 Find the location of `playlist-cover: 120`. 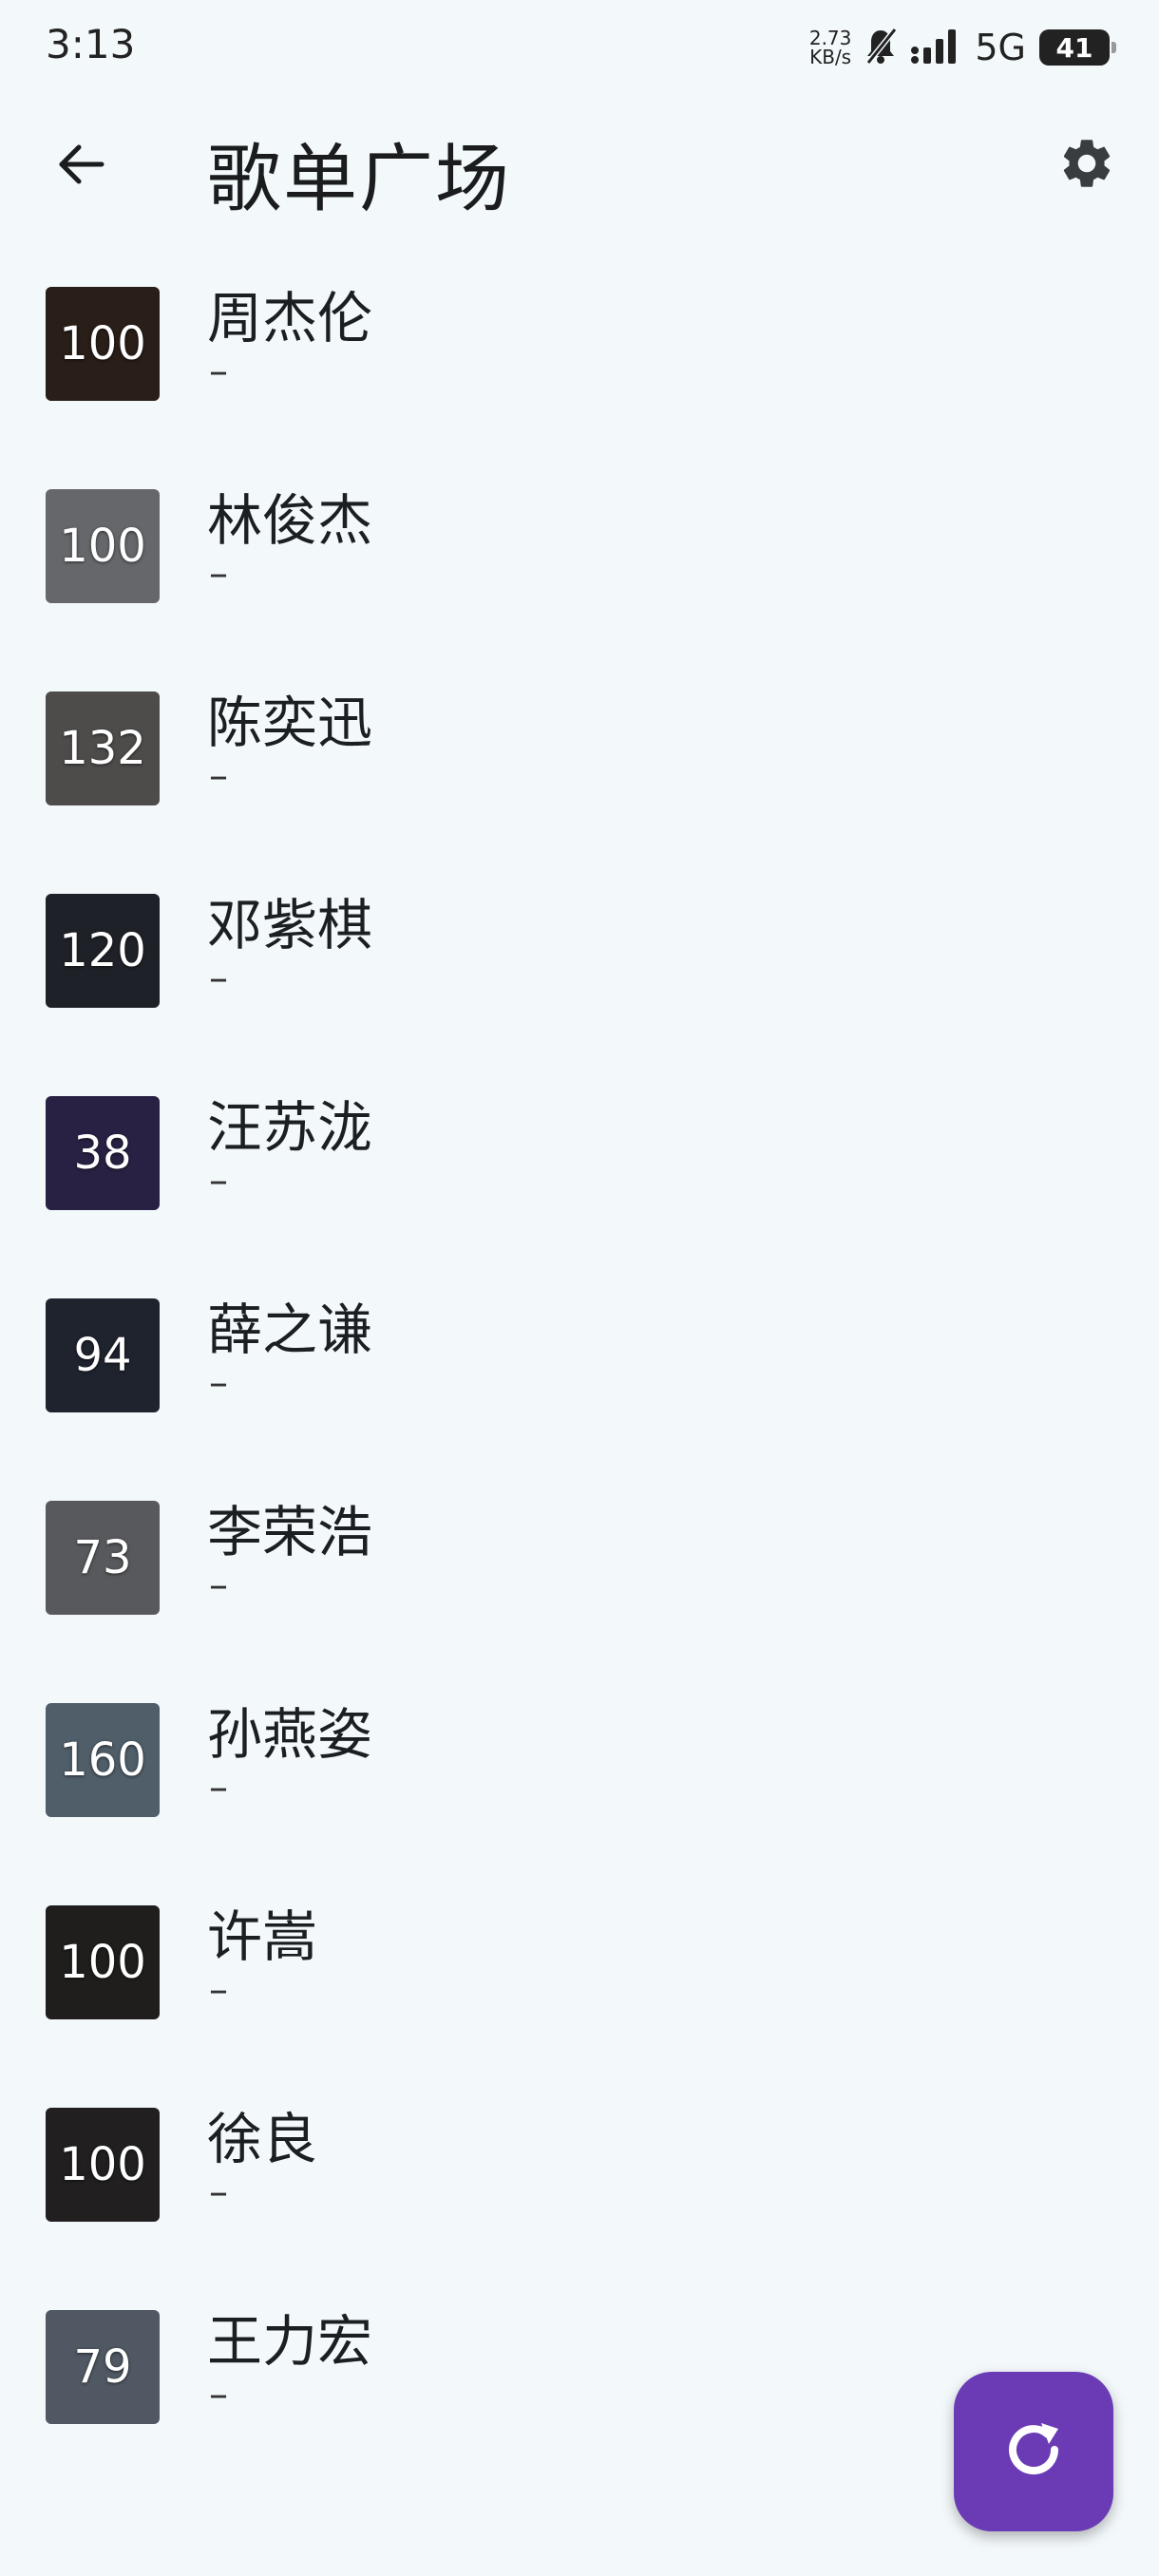

playlist-cover: 120 is located at coordinates (103, 951).